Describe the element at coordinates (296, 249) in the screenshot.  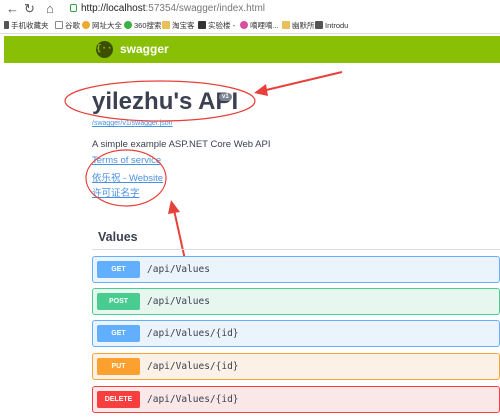
I see `tag-divider` at that location.